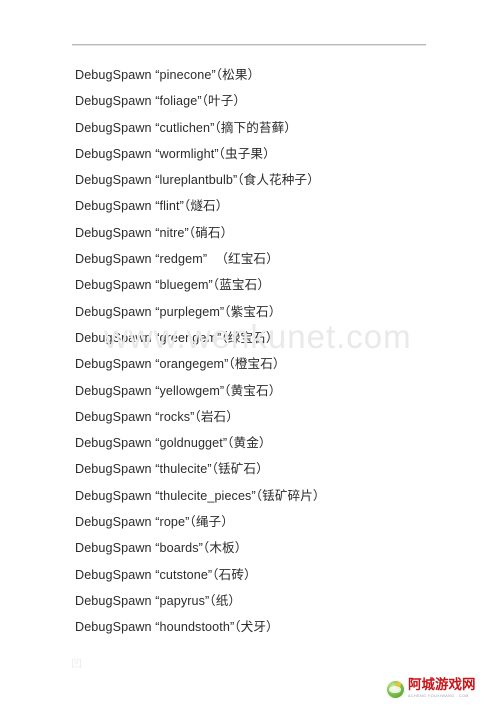 The image size is (500, 708). I want to click on command-translation: （纸）, so click(225, 600).